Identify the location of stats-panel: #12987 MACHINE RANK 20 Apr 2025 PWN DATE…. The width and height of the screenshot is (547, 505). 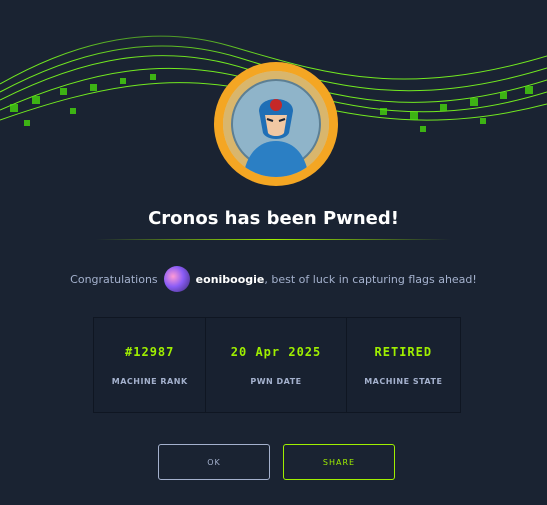
(277, 365).